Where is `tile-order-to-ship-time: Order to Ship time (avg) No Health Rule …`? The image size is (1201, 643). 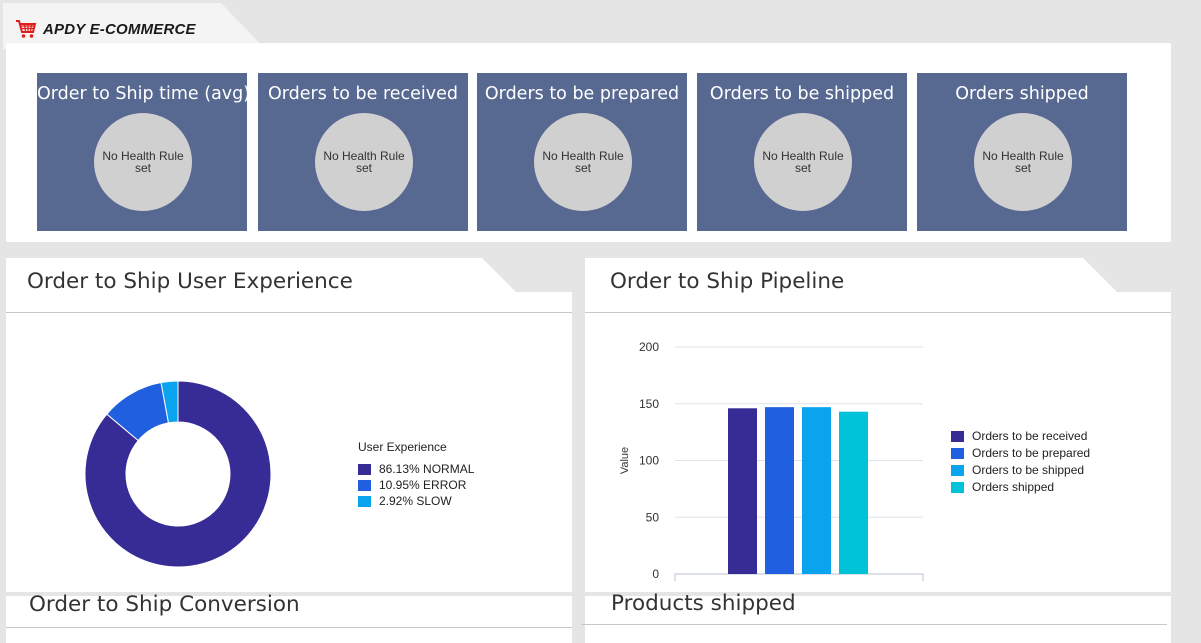
tile-order-to-ship-time: Order to Ship time (avg) No Health Rule … is located at coordinates (144, 152).